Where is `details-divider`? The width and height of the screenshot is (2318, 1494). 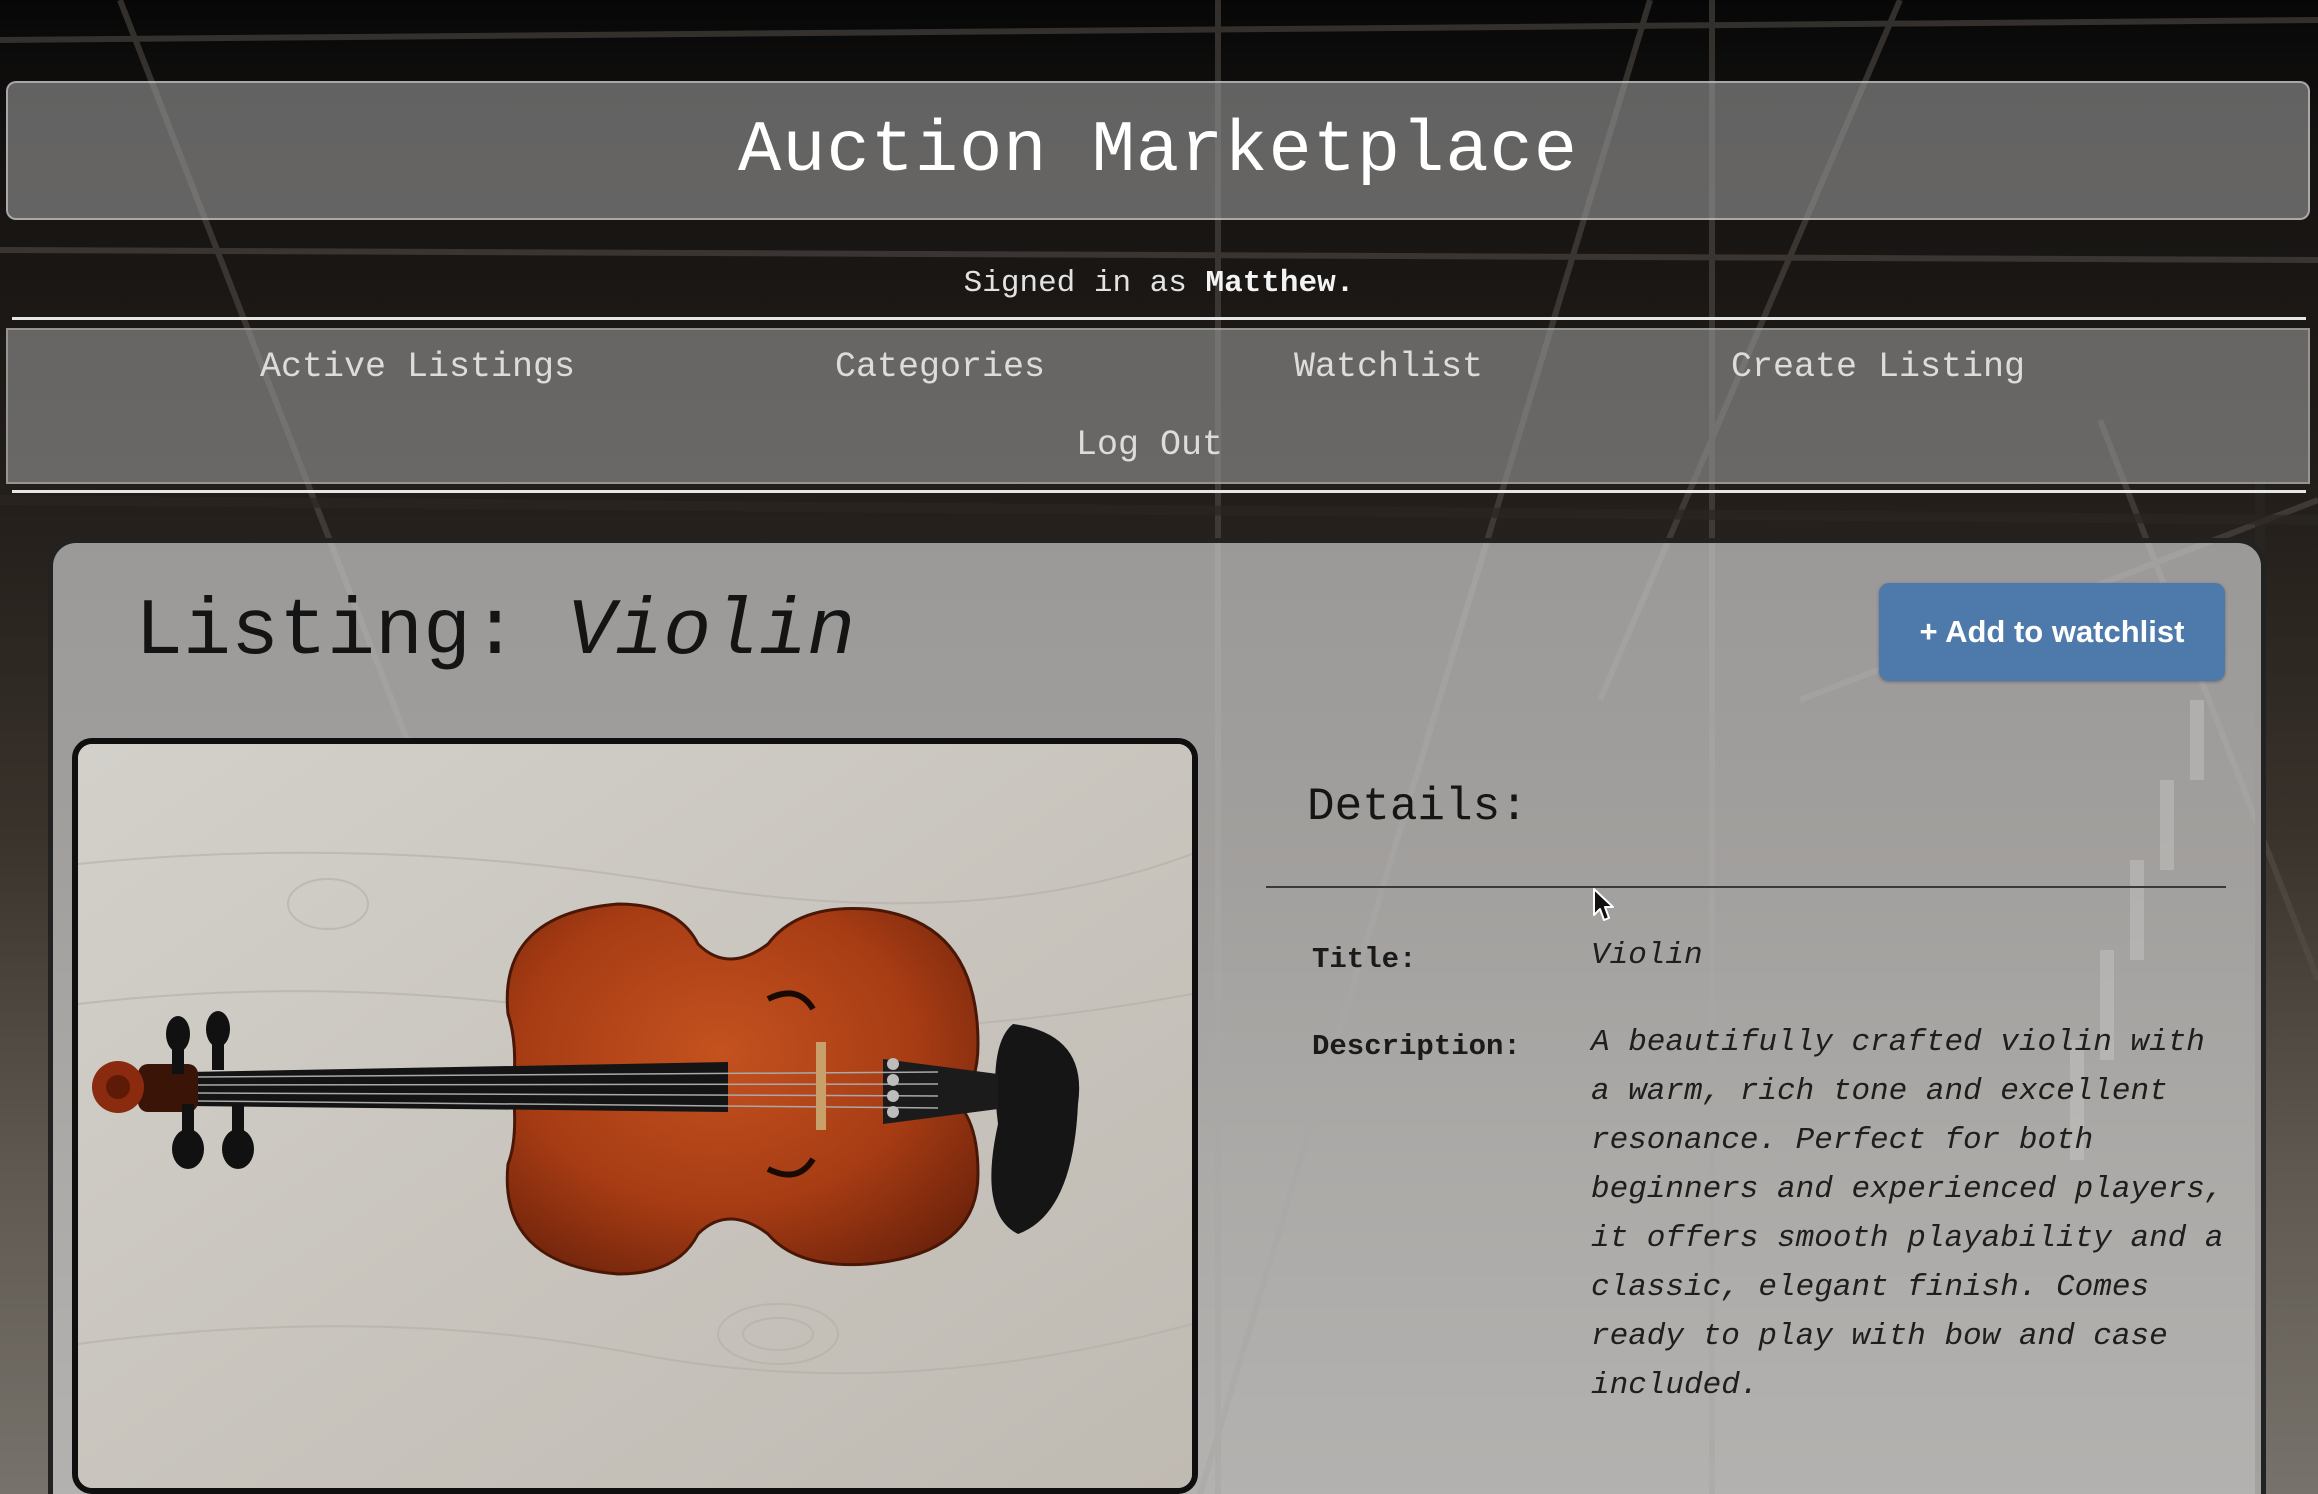 details-divider is located at coordinates (1746, 887).